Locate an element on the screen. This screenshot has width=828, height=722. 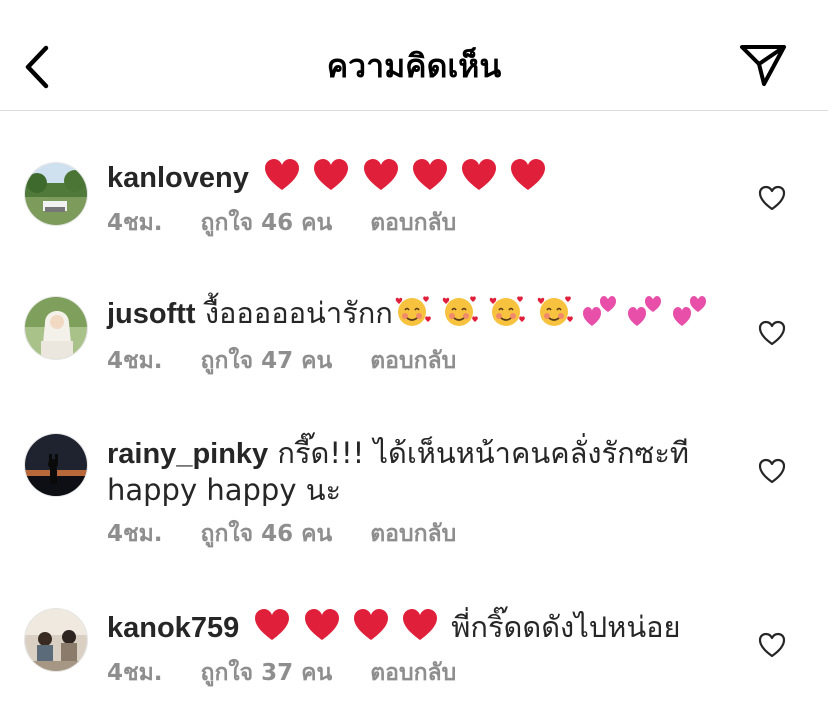
paper-plane-icon is located at coordinates (763, 65).